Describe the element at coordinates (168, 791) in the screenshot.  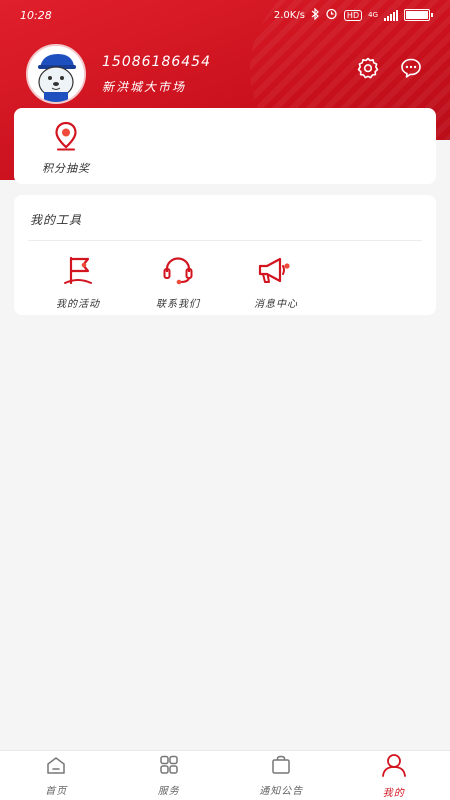
I see `tab-service-label: 服务` at that location.